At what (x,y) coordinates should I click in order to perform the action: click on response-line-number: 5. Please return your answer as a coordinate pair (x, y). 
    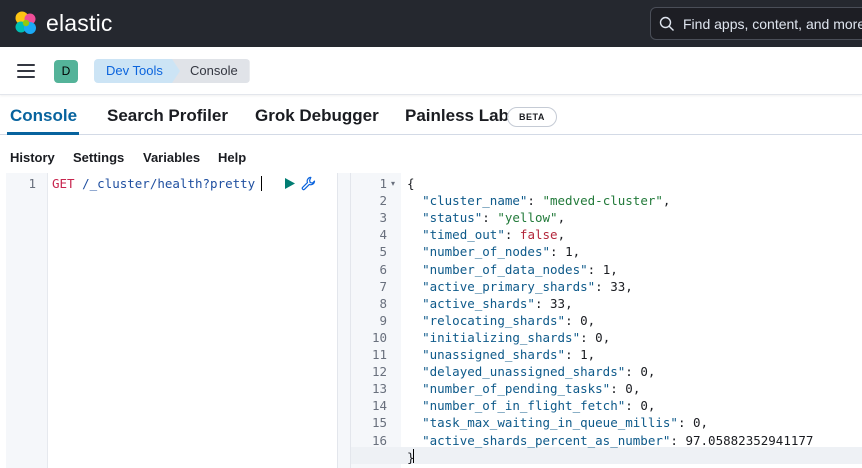
    Looking at the image, I should click on (383, 252).